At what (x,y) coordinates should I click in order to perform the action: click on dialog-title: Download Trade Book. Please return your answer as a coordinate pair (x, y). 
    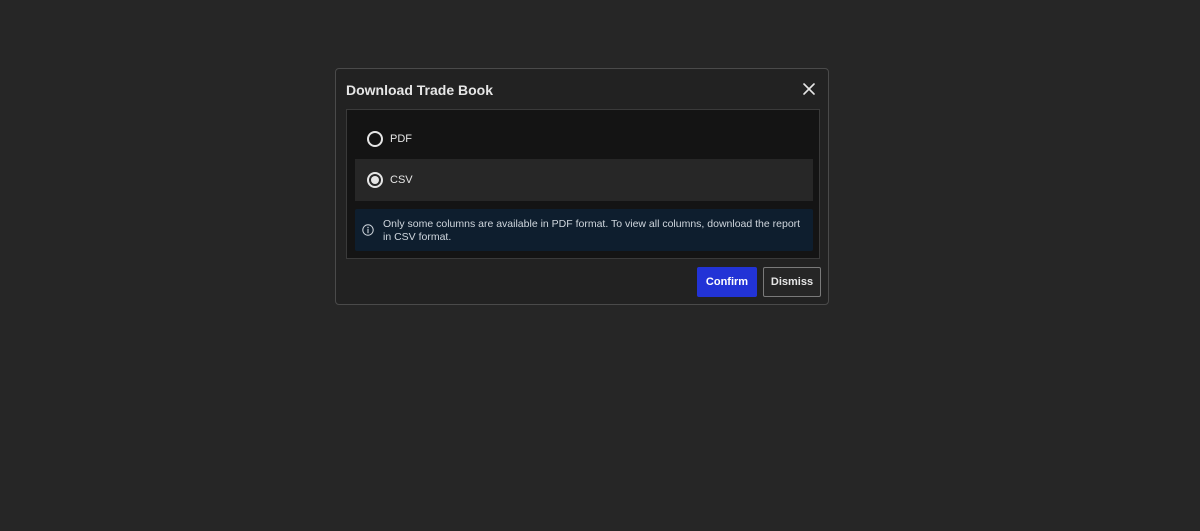
    Looking at the image, I should click on (420, 90).